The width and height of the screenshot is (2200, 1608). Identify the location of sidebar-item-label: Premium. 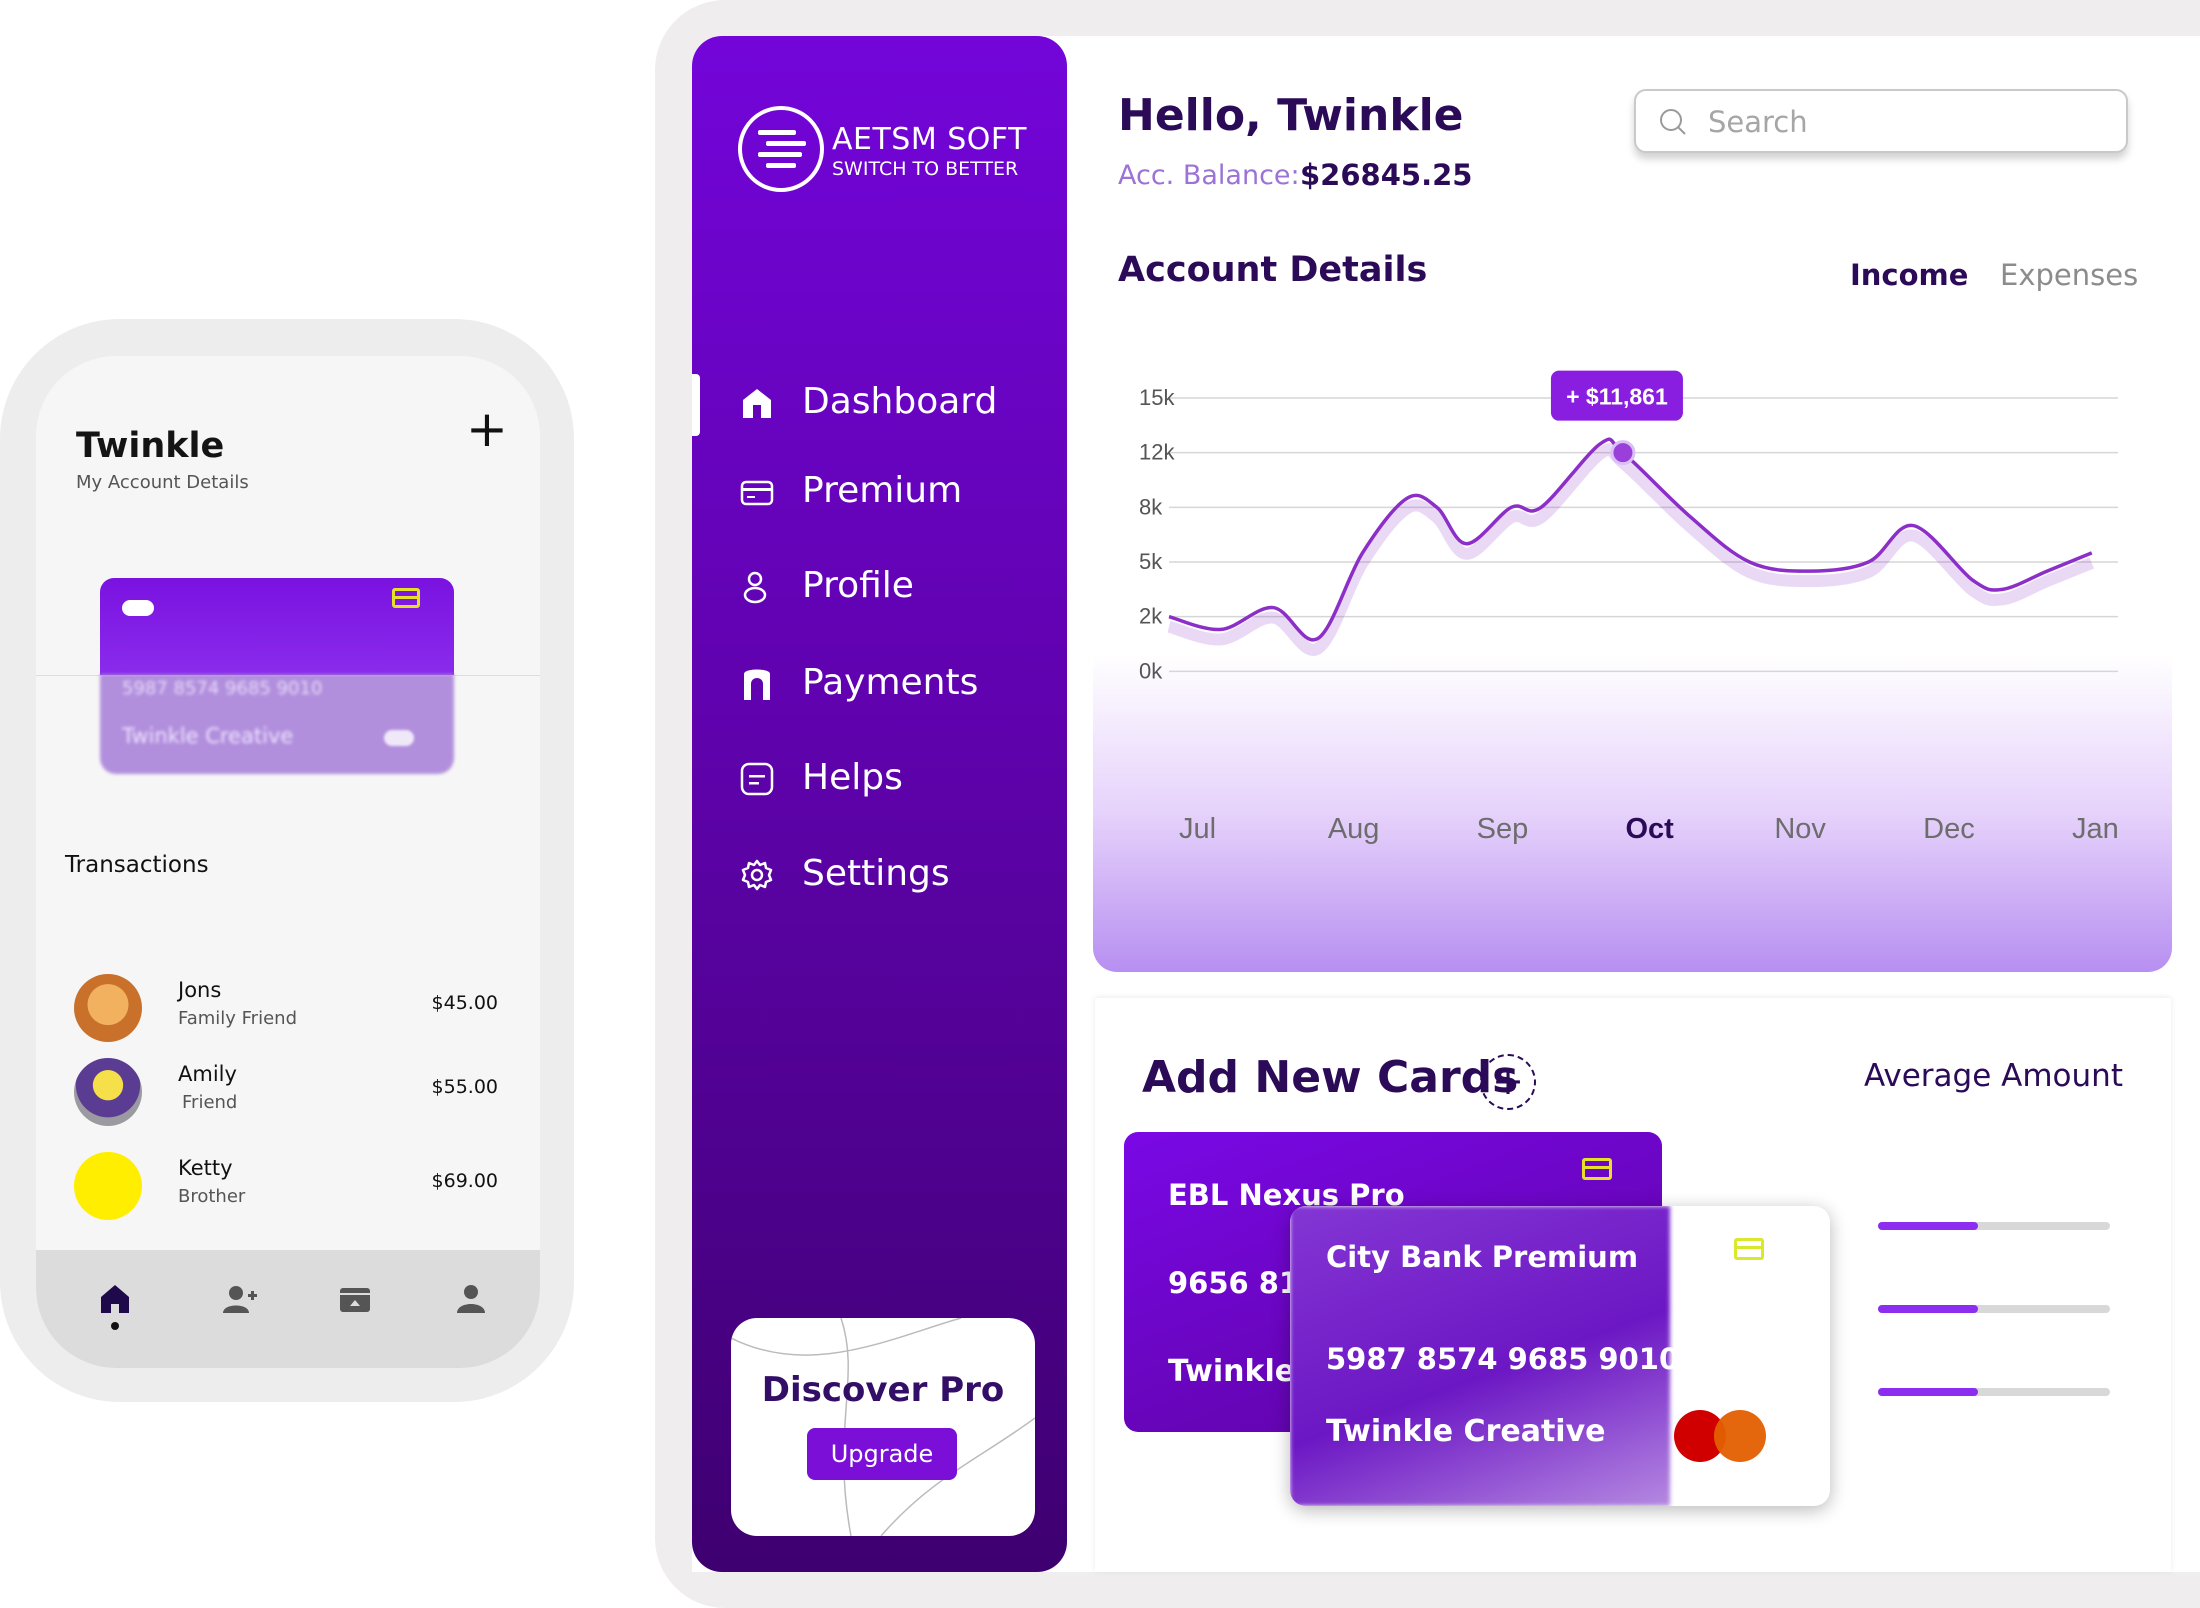
(882, 490).